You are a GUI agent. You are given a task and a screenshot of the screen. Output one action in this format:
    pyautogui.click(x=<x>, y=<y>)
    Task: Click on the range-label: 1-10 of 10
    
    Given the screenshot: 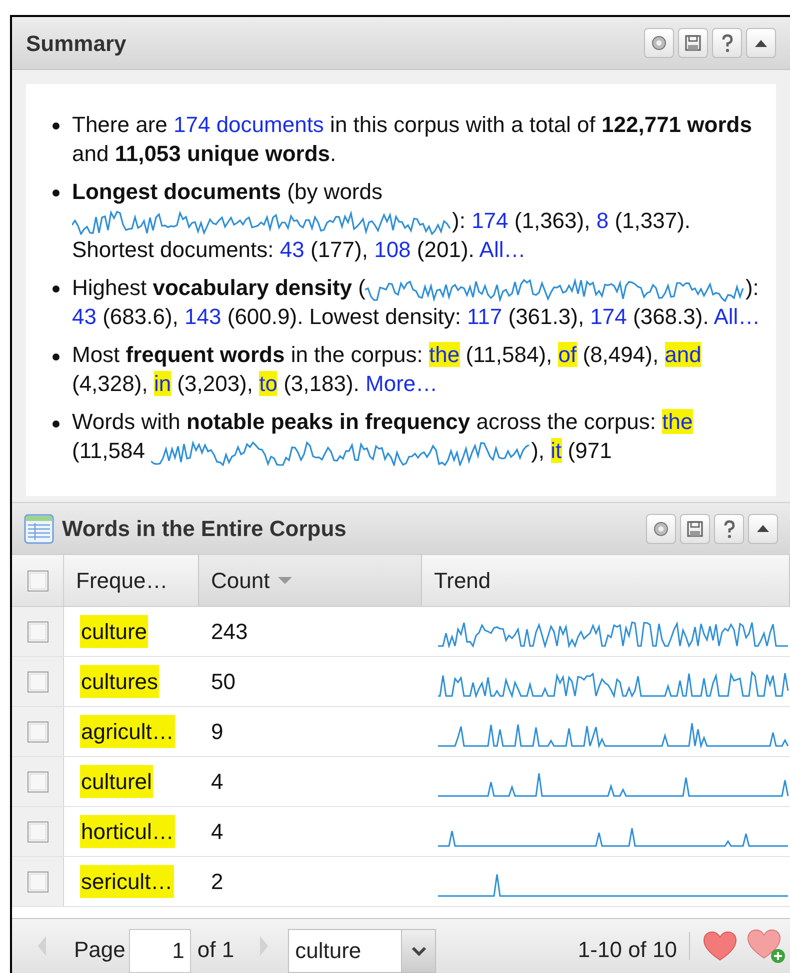 What is the action you would take?
    pyautogui.click(x=627, y=950)
    